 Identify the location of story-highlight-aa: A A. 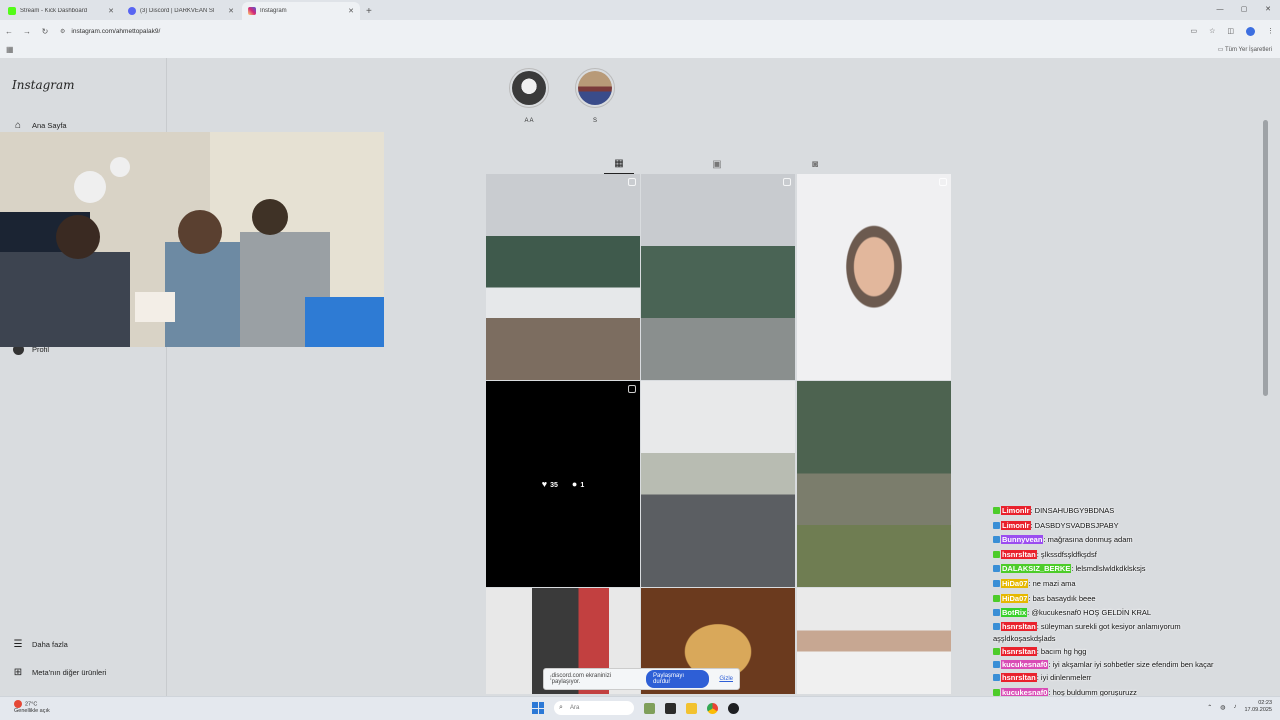
(529, 96).